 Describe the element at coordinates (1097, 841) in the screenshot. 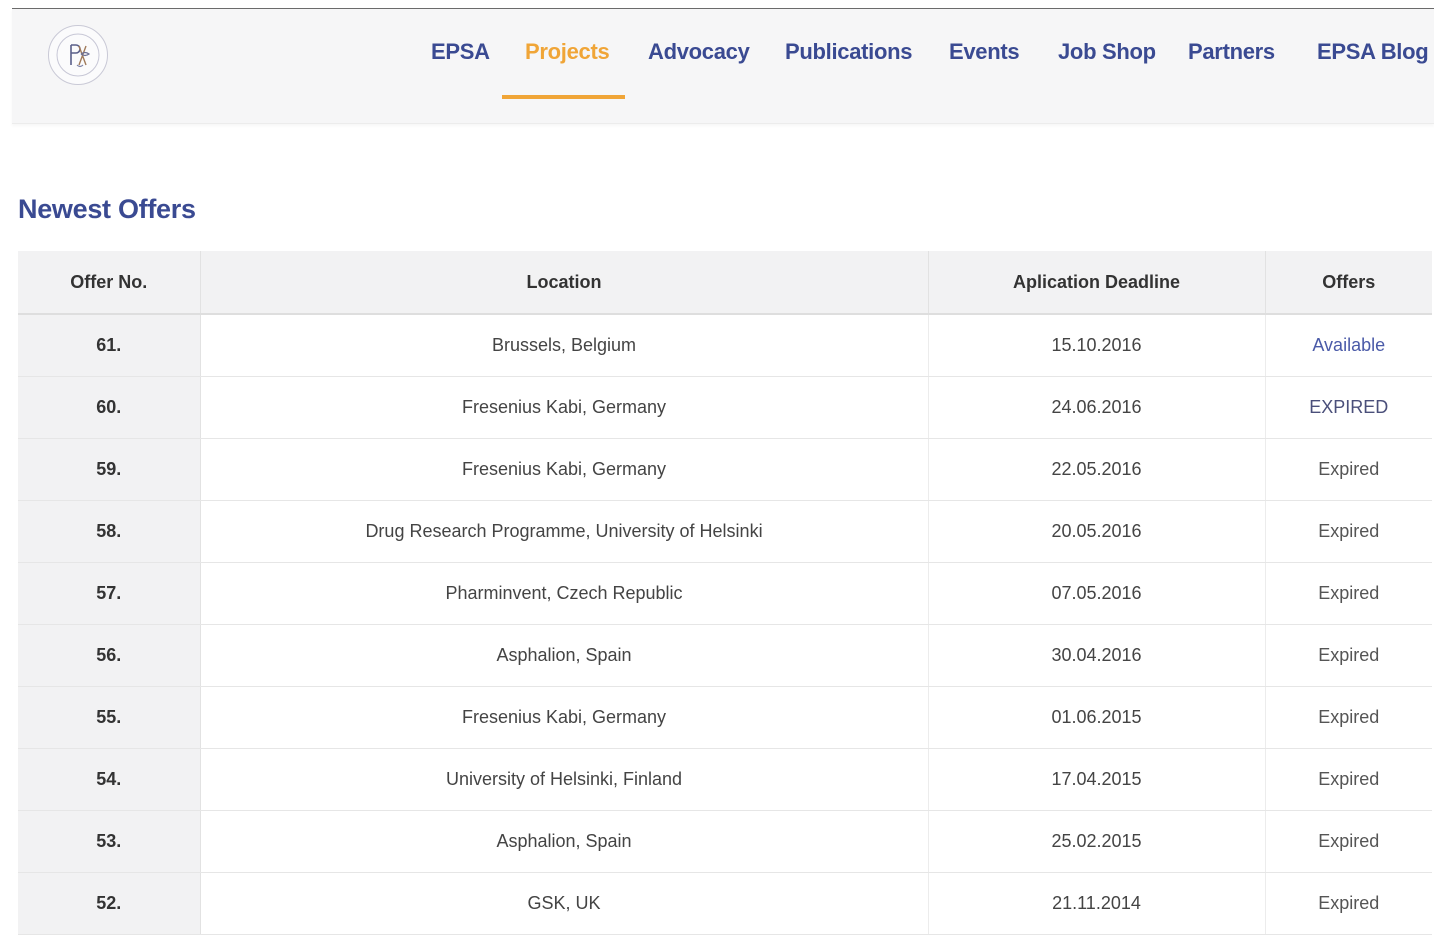

I see `offer-deadline: 25.02.2015` at that location.